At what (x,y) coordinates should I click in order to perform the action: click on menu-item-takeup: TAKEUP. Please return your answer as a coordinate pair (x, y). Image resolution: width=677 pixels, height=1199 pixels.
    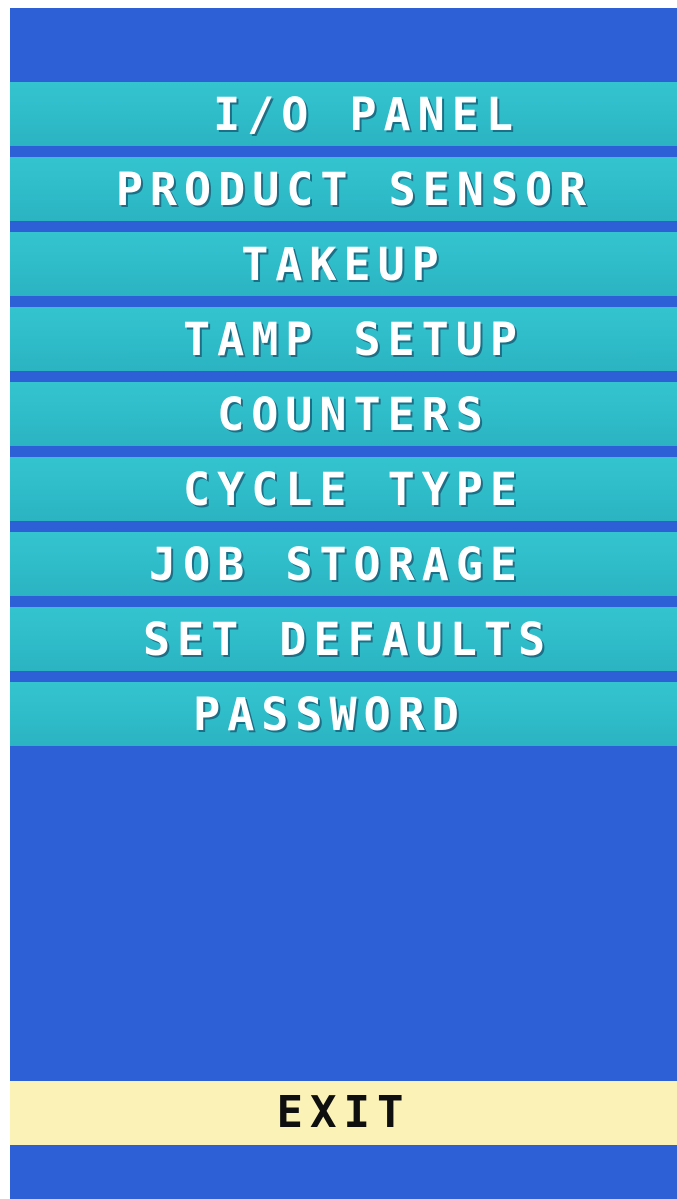
    Looking at the image, I should click on (343, 264).